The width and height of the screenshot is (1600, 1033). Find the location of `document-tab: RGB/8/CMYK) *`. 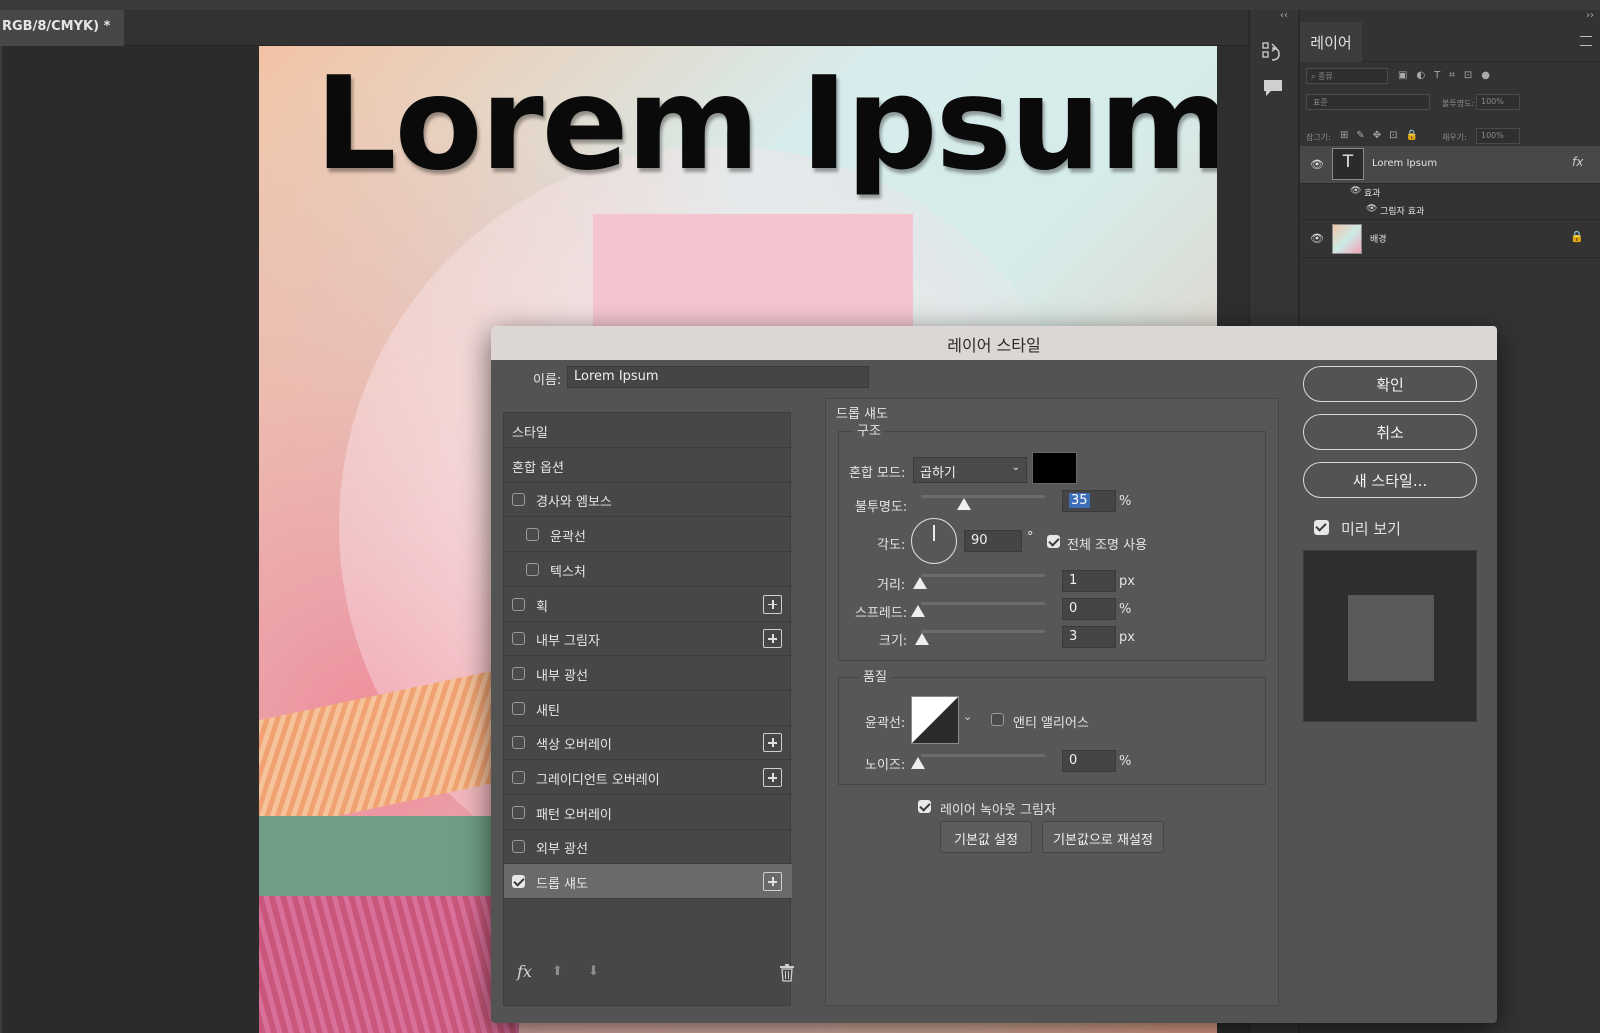

document-tab: RGB/8/CMYK) * is located at coordinates (62, 28).